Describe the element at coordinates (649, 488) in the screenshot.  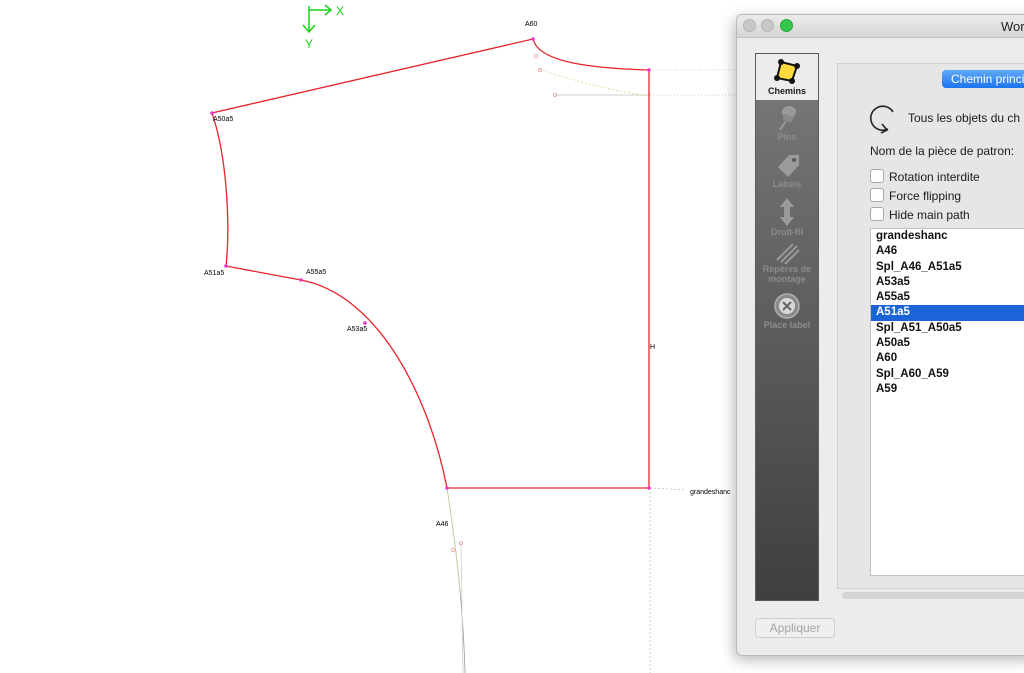
I see `node-grandeshanc` at that location.